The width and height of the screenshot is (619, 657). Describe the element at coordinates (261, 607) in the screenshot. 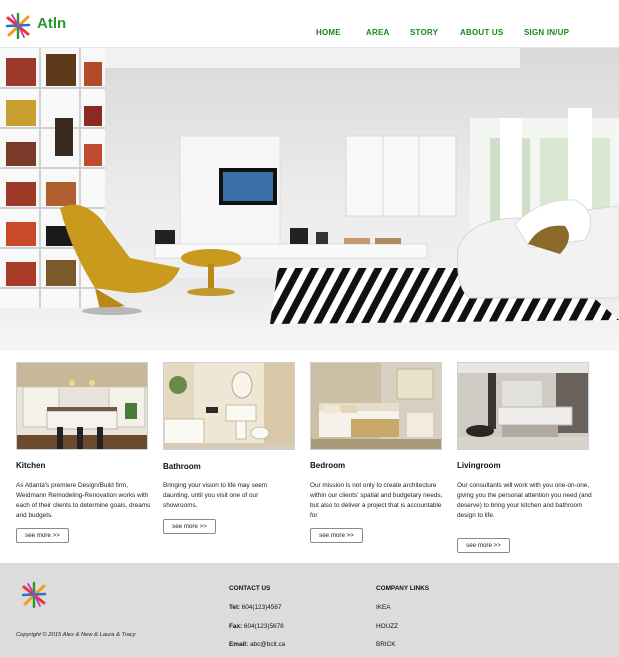

I see `tel-value: 604(123)4567` at that location.